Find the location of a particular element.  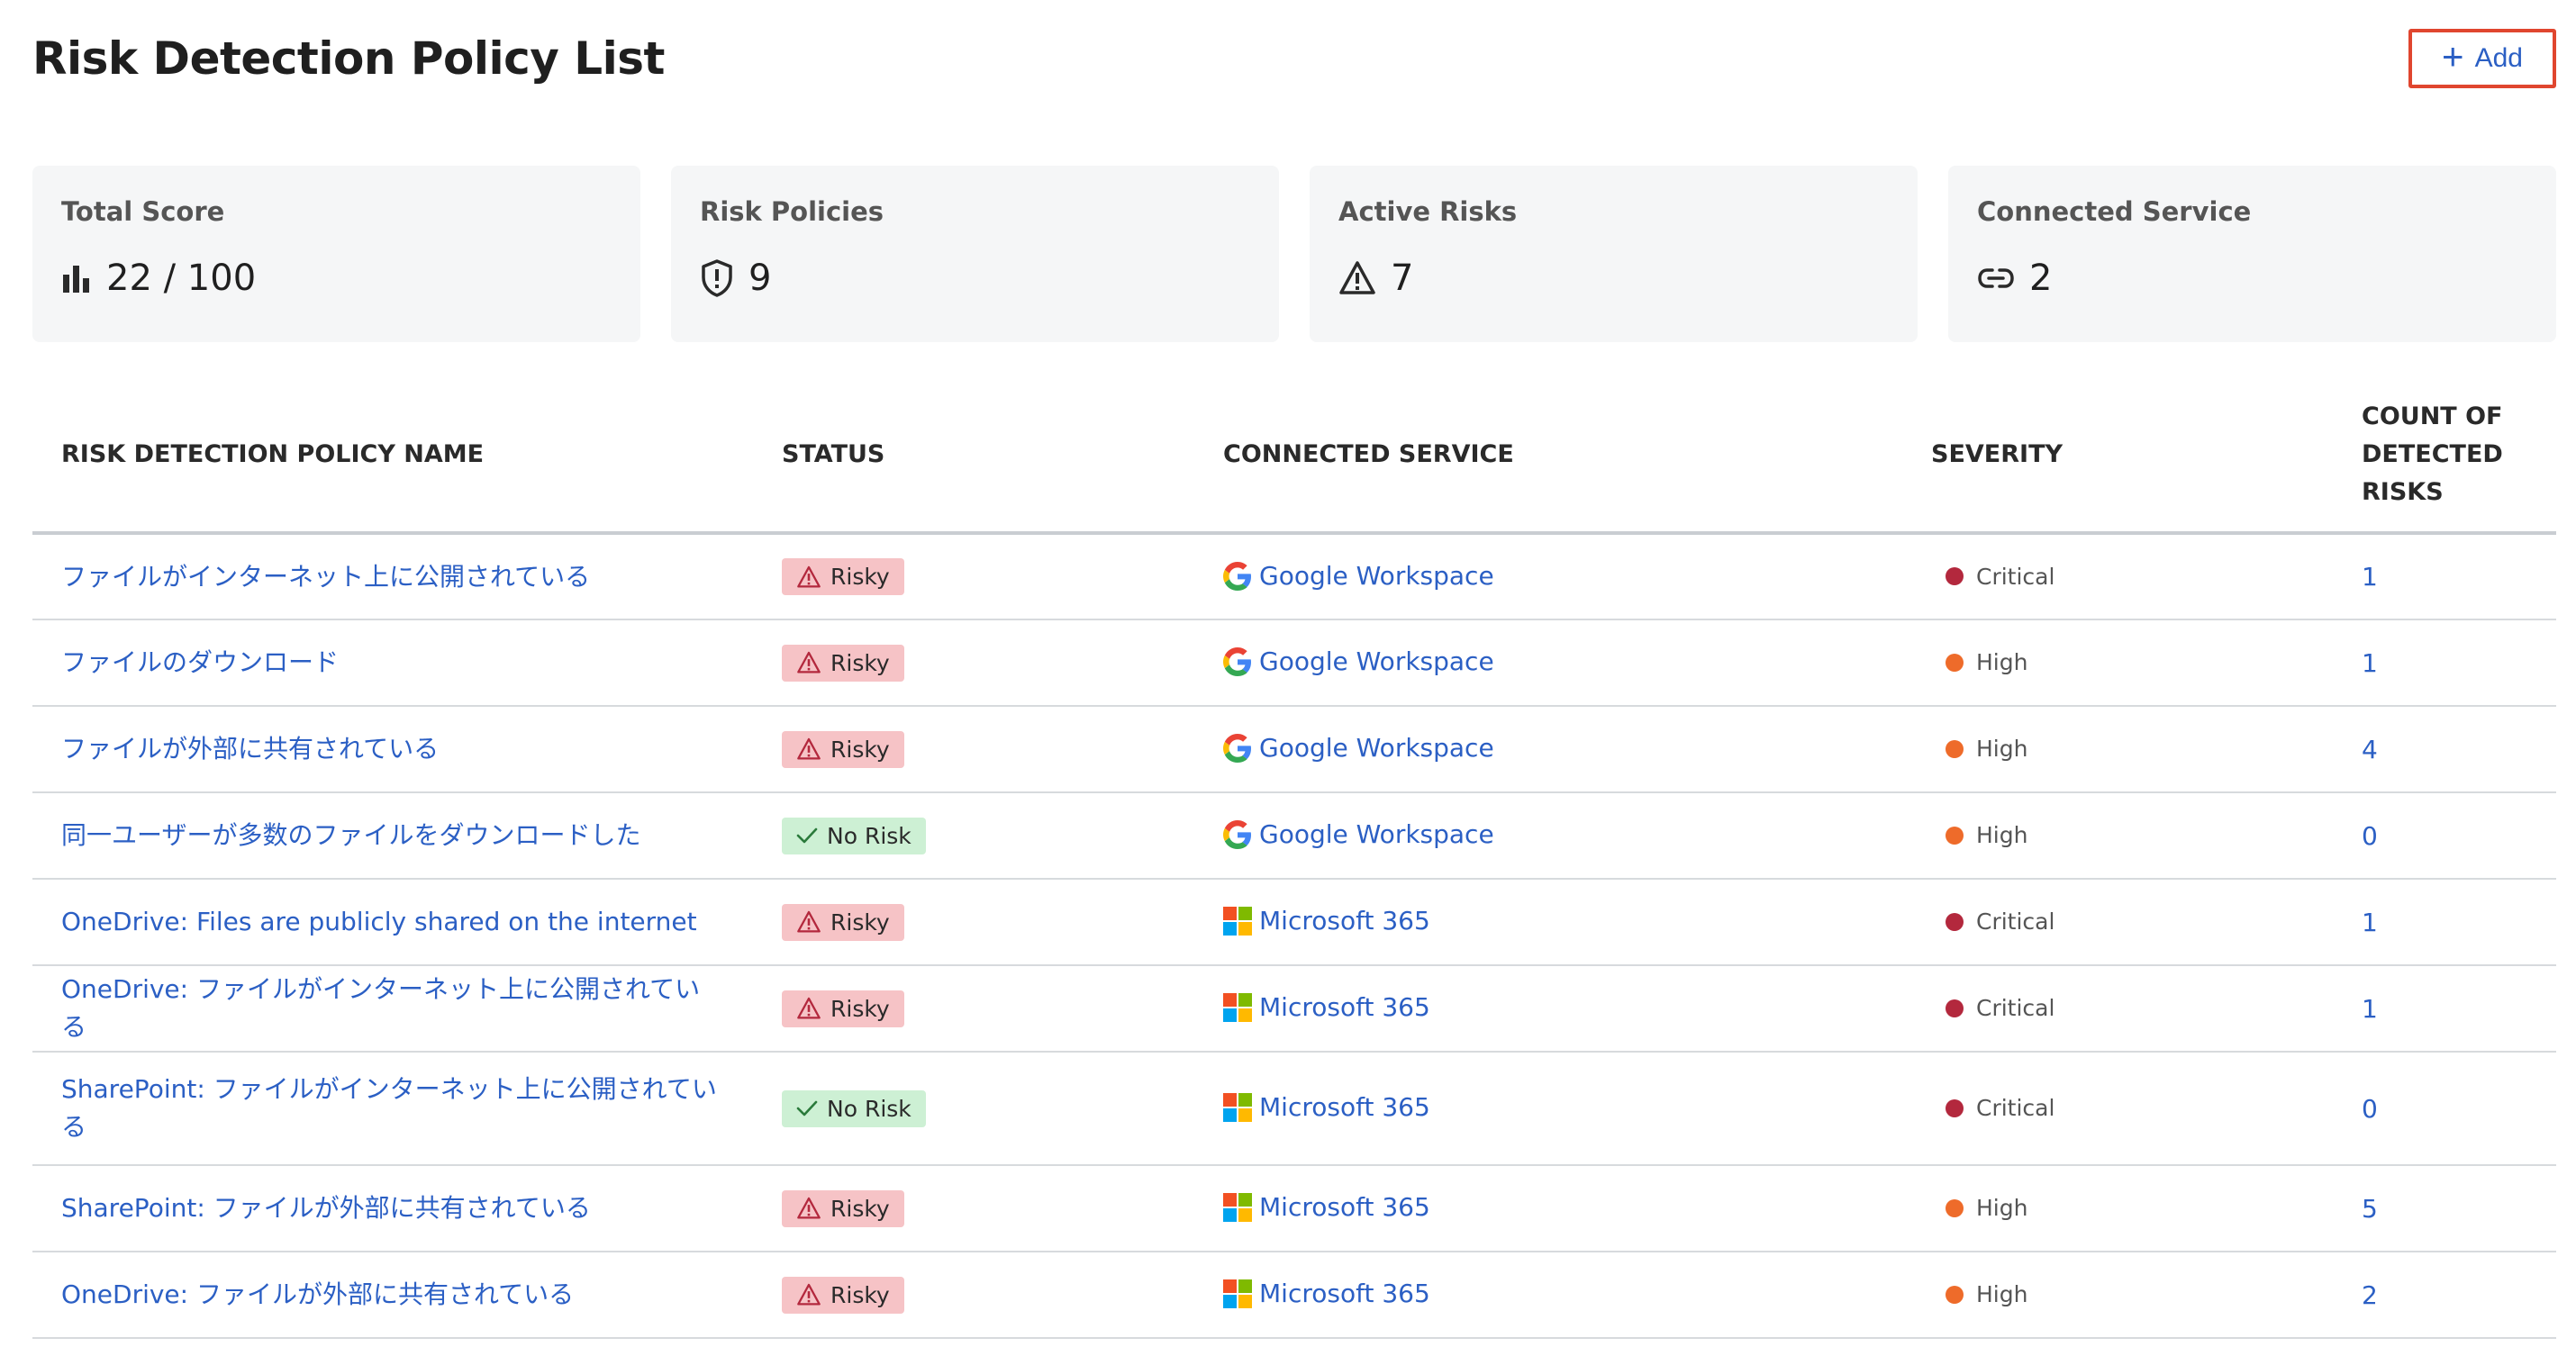

count-cell: 1 is located at coordinates (2444, 922).